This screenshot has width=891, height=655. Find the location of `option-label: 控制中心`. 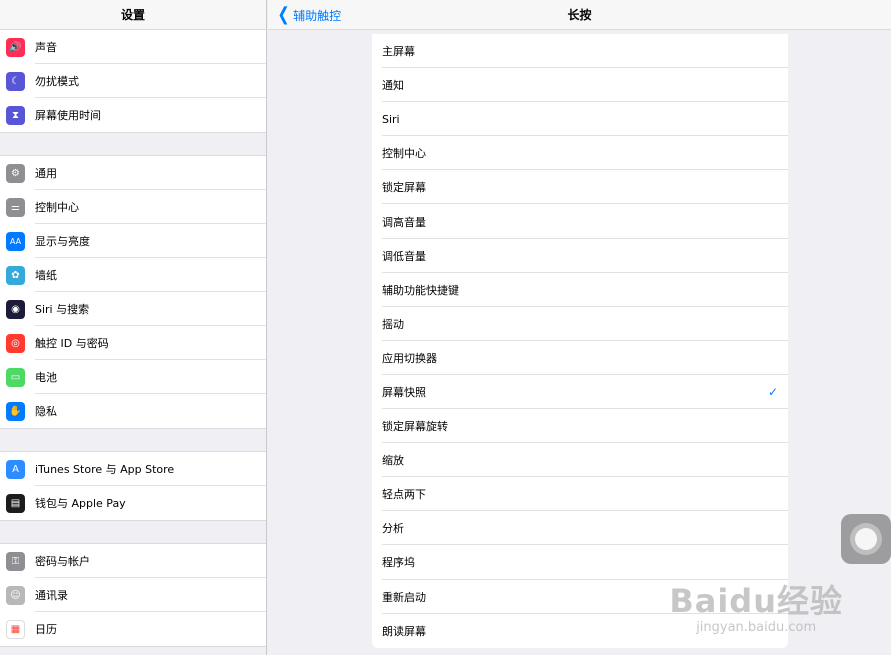

option-label: 控制中心 is located at coordinates (404, 154).